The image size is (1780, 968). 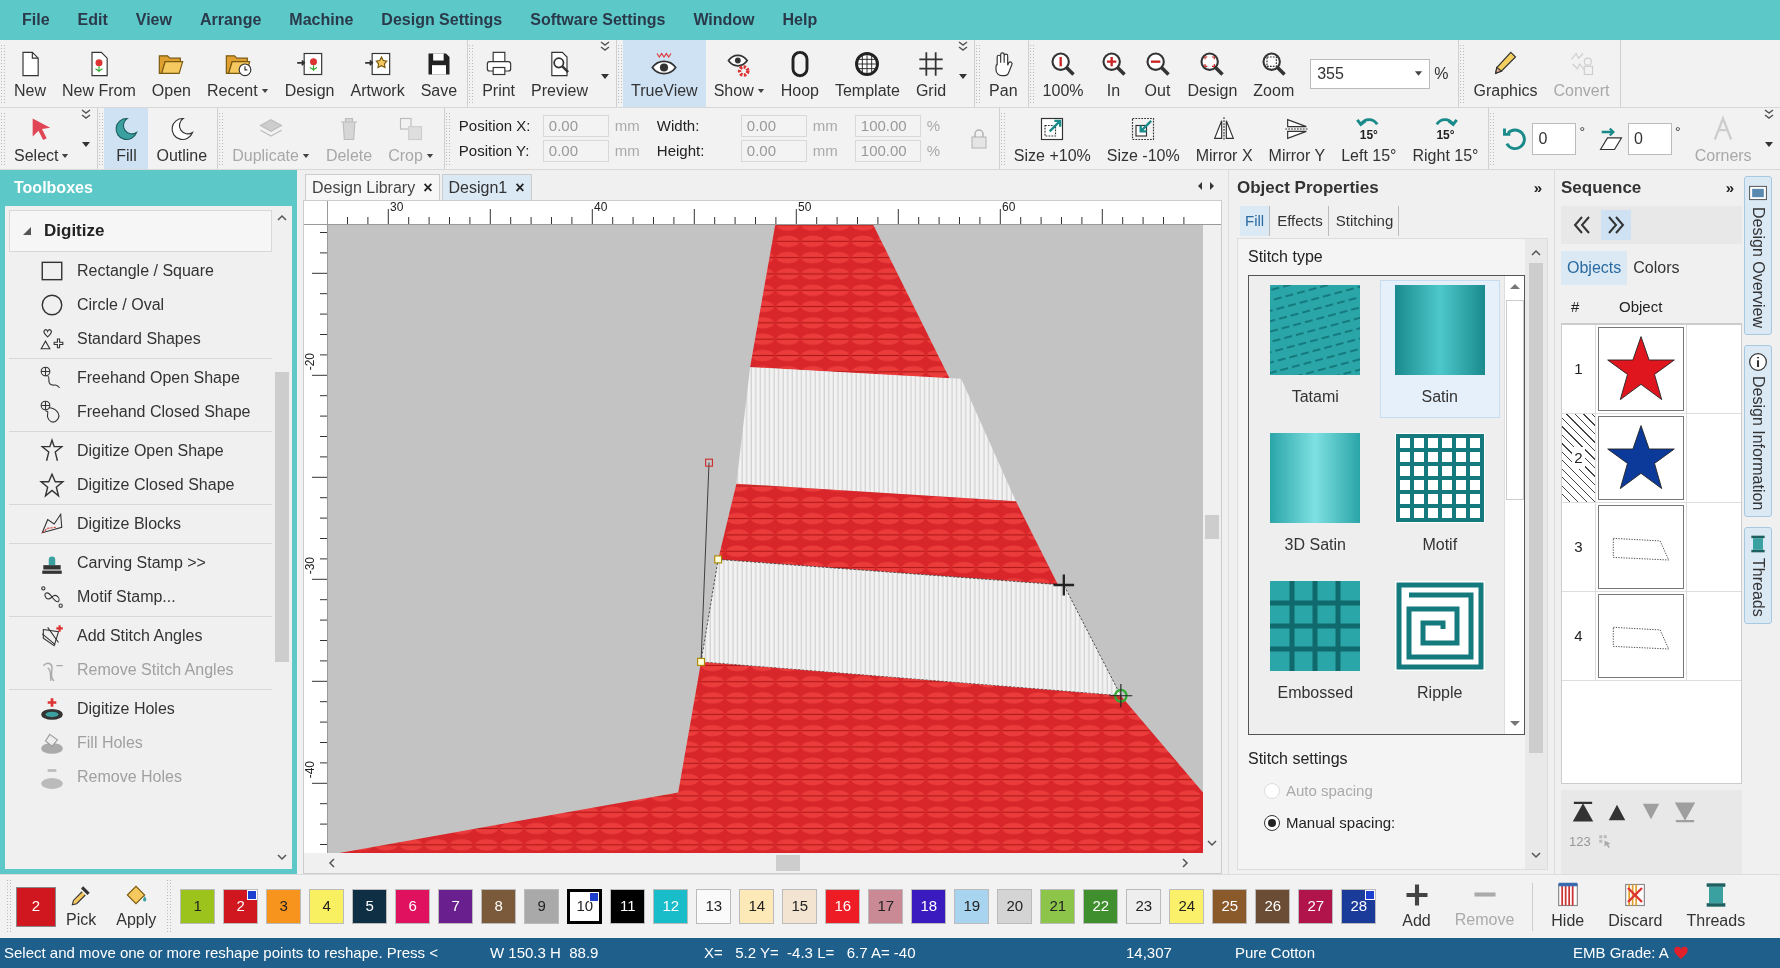 What do you see at coordinates (439, 73) in the screenshot?
I see `toolbar-button: Save` at bounding box center [439, 73].